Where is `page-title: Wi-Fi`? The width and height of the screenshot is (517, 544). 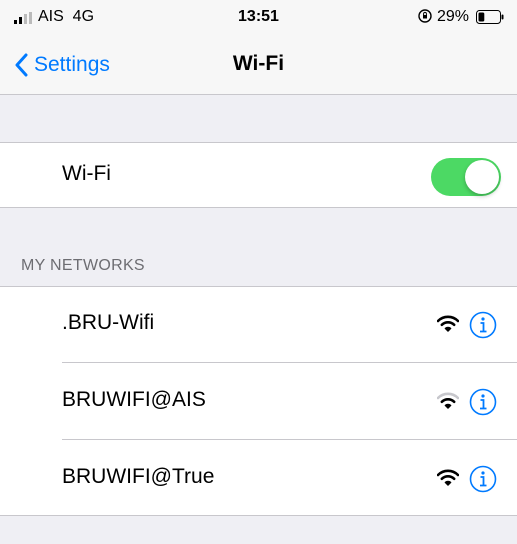
page-title: Wi-Fi is located at coordinates (258, 63).